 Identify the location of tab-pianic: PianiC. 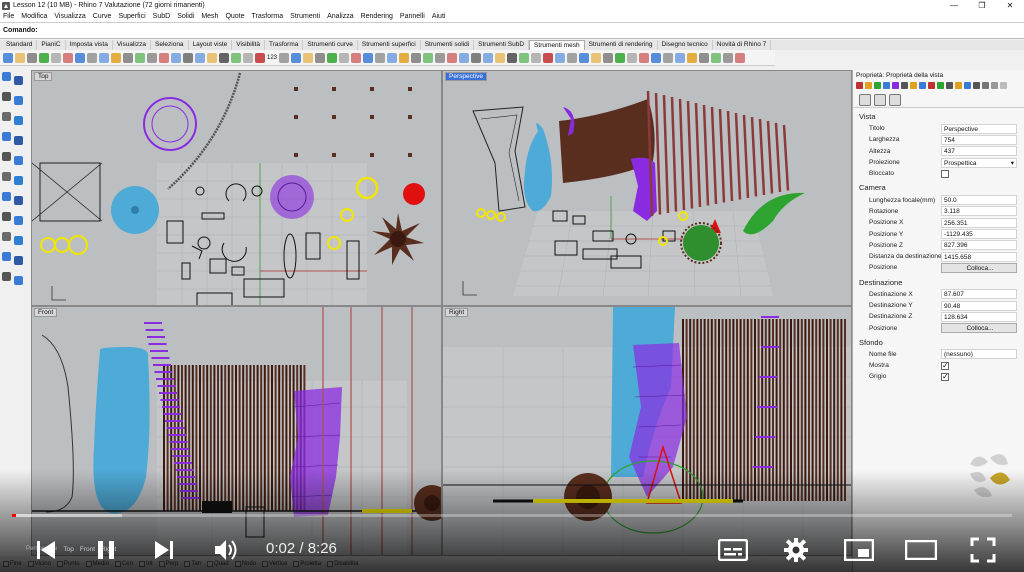
(51, 45).